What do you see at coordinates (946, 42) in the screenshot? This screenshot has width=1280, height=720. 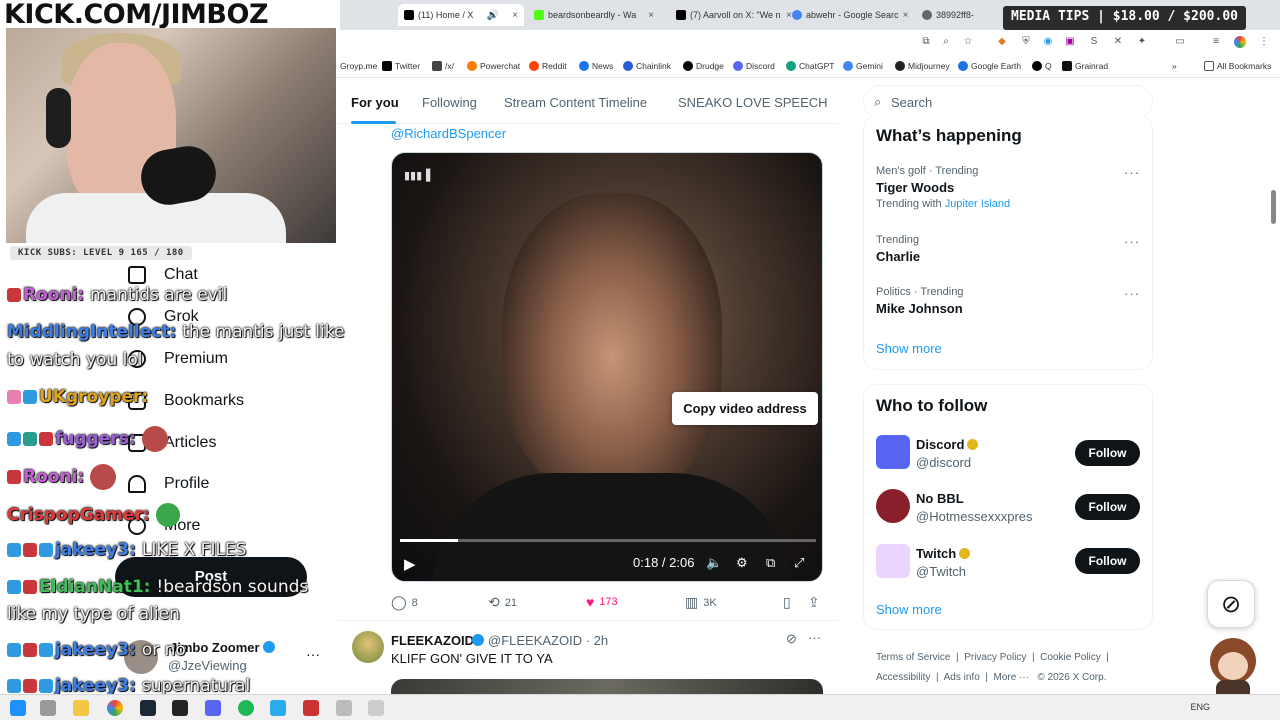 I see `zoom-icon: ⌕` at bounding box center [946, 42].